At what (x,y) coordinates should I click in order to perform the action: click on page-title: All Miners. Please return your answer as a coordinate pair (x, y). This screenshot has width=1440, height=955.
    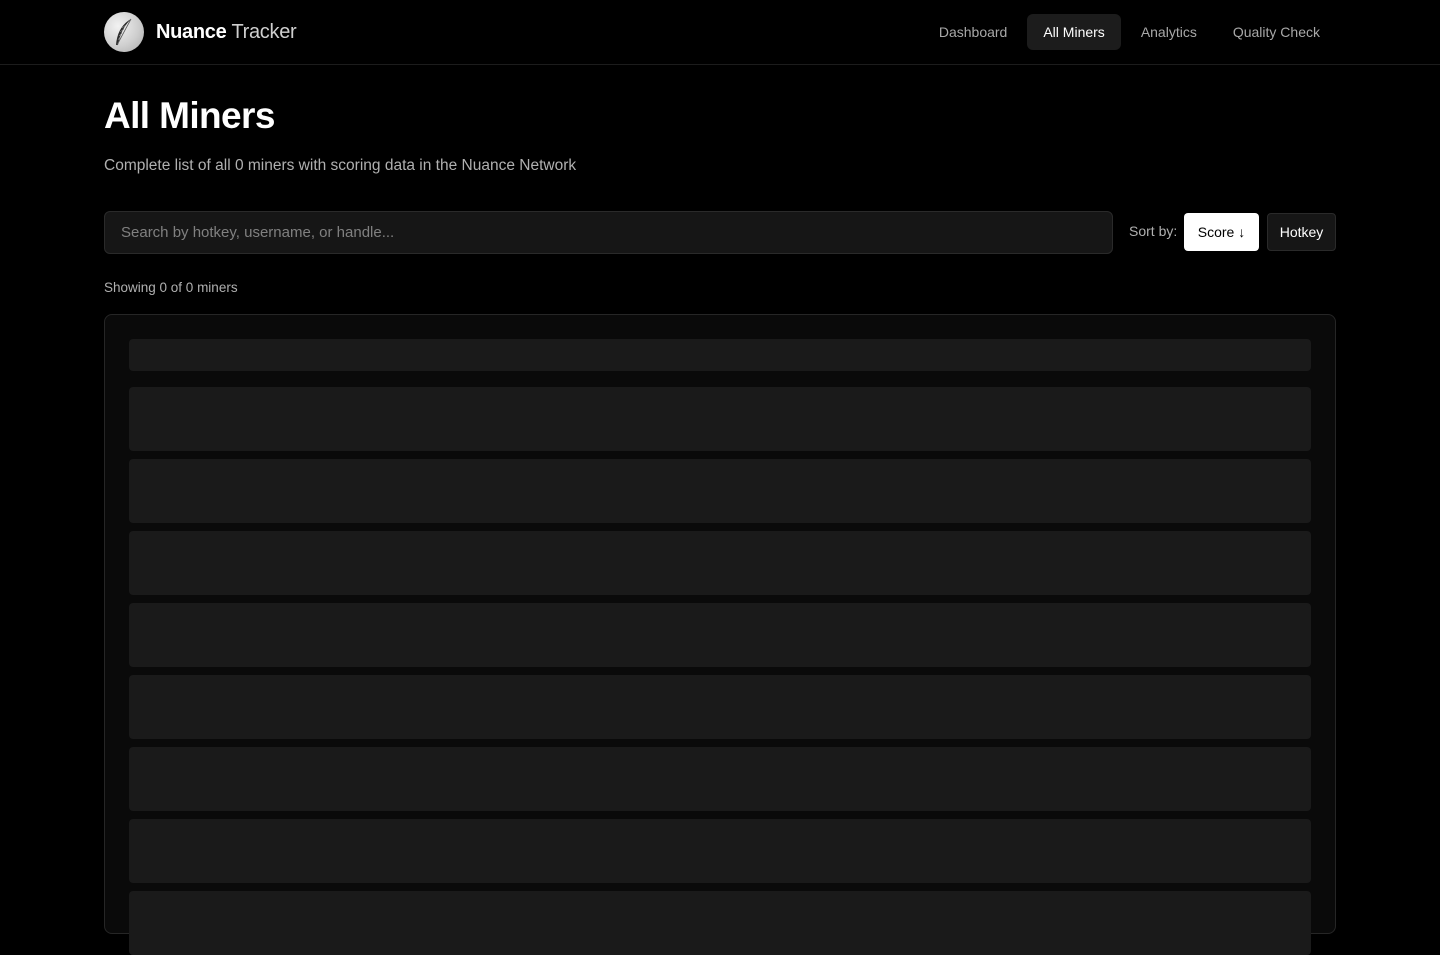
    Looking at the image, I should click on (189, 115).